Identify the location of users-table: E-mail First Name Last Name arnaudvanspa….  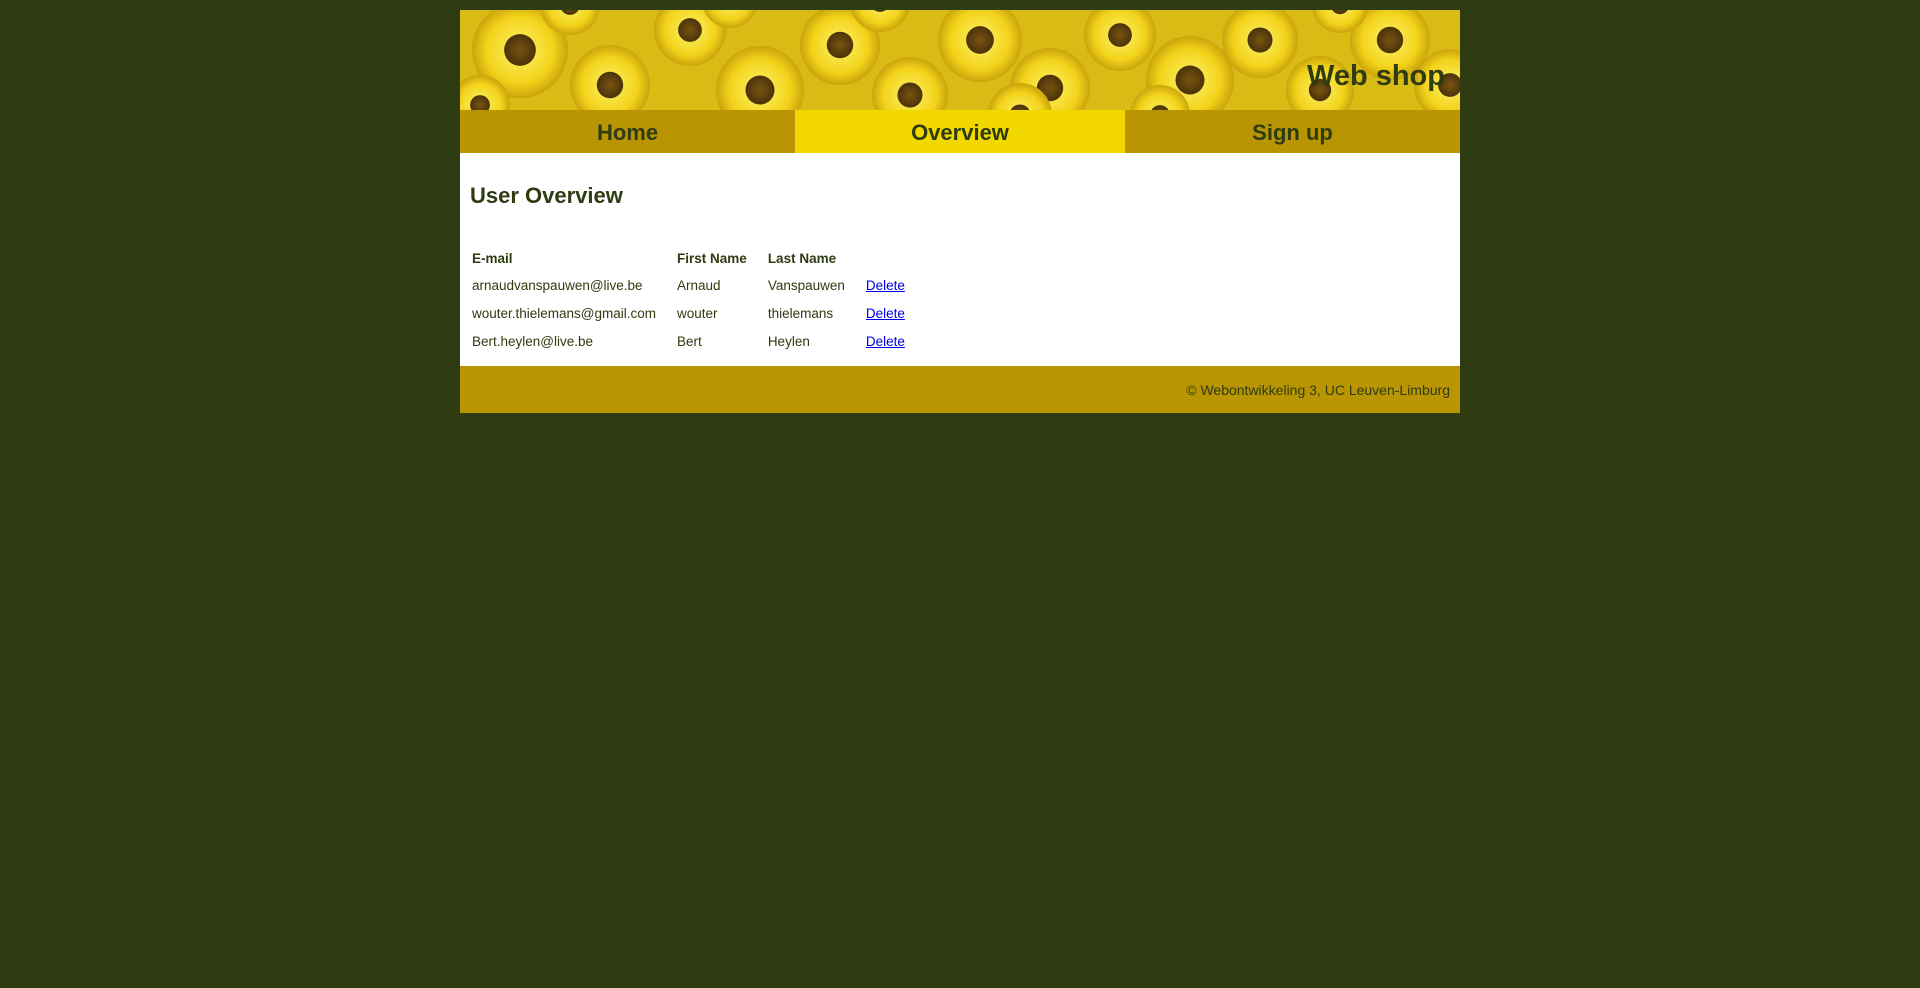
(688, 300).